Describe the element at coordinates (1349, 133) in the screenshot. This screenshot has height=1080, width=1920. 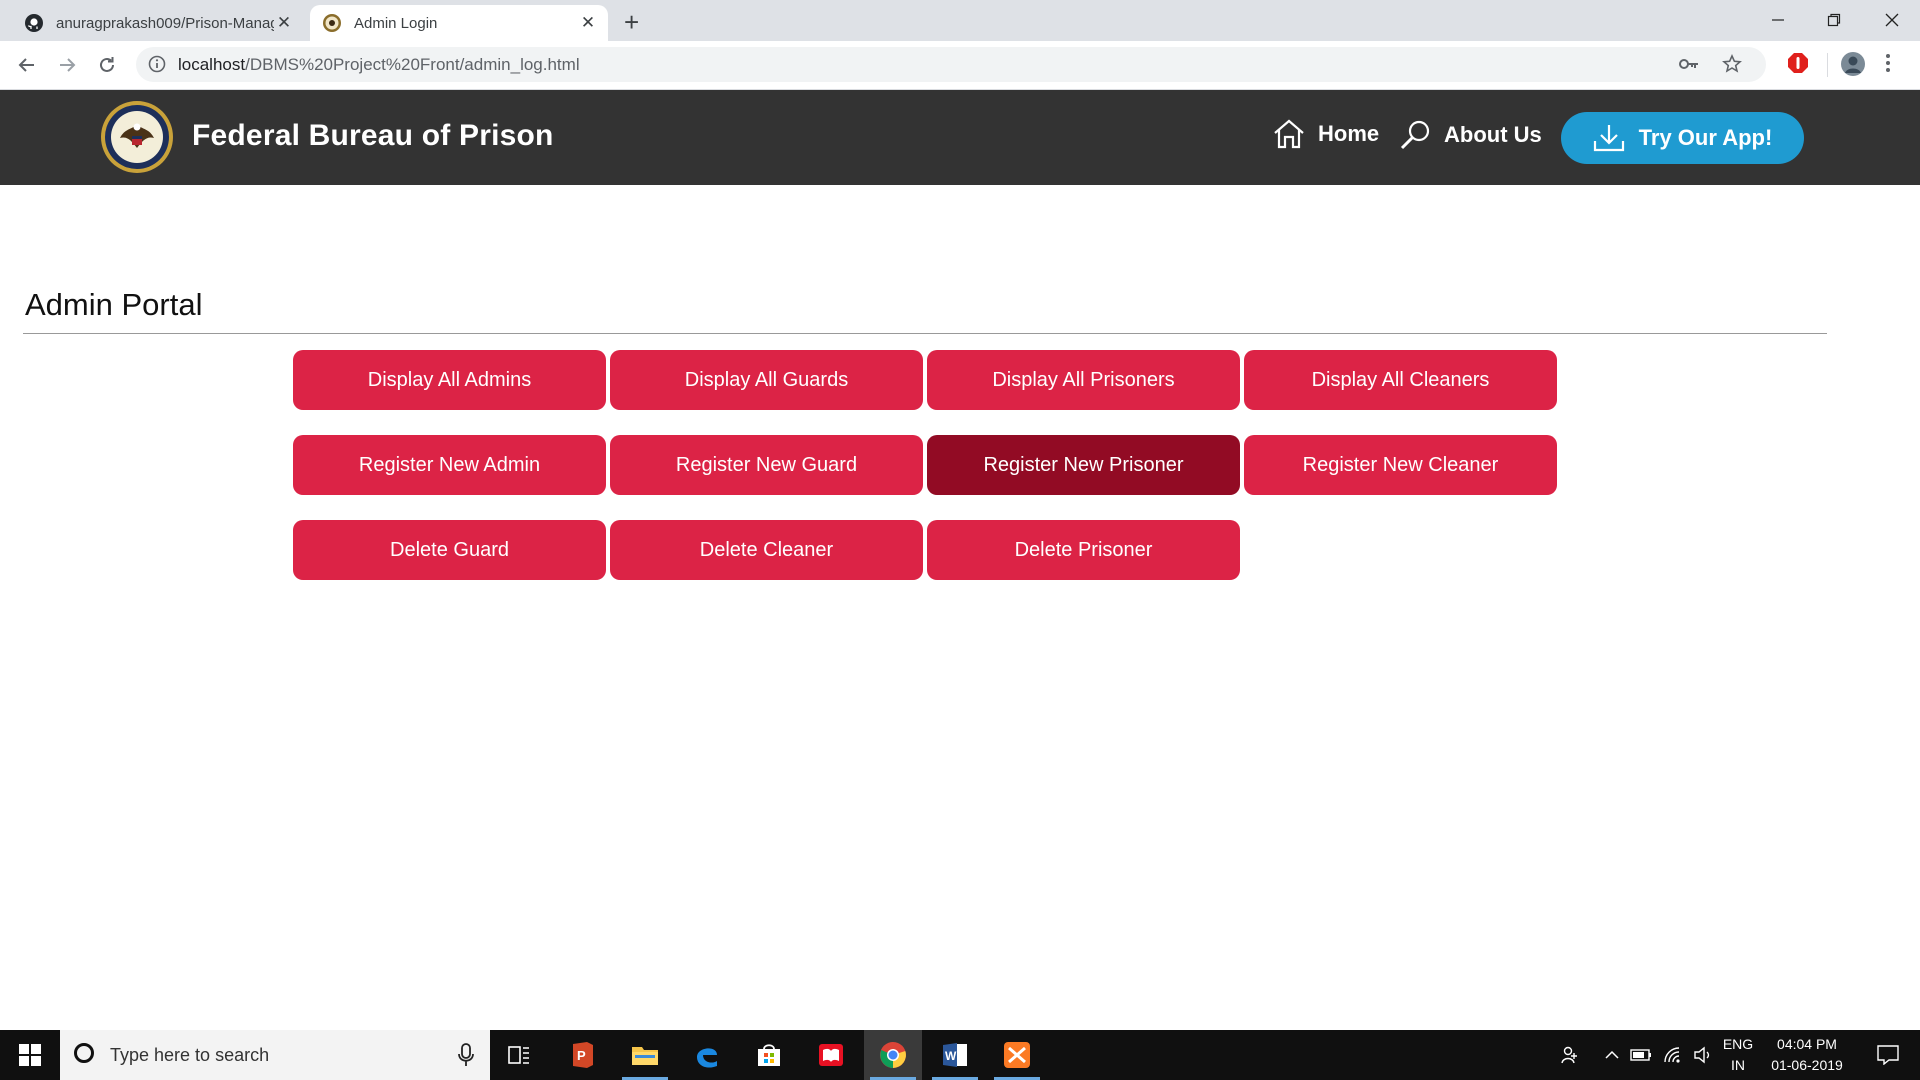
I see `nav-home-label: Home` at that location.